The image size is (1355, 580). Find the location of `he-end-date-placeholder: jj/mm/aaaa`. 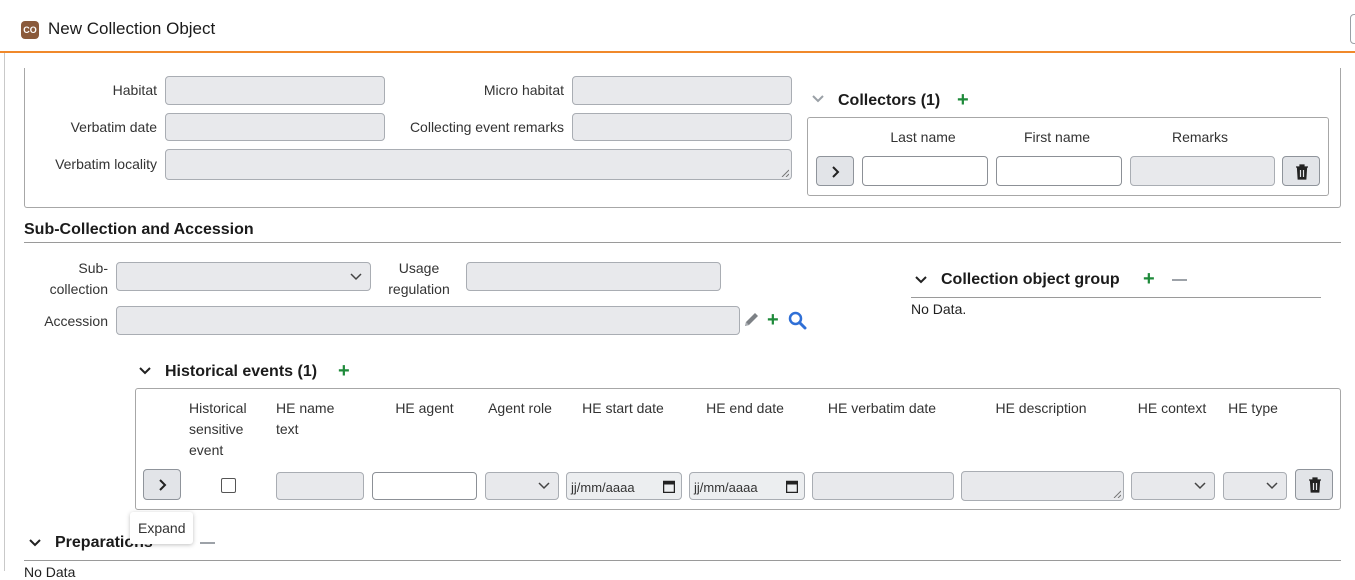

he-end-date-placeholder: jj/mm/aaaa is located at coordinates (726, 487).